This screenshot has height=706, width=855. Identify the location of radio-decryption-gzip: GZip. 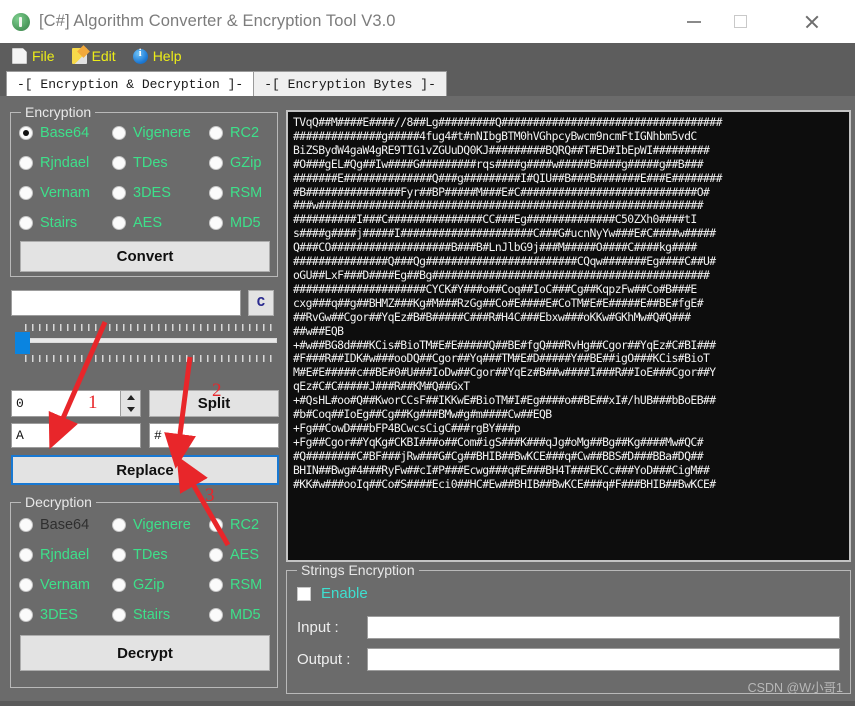
(138, 585).